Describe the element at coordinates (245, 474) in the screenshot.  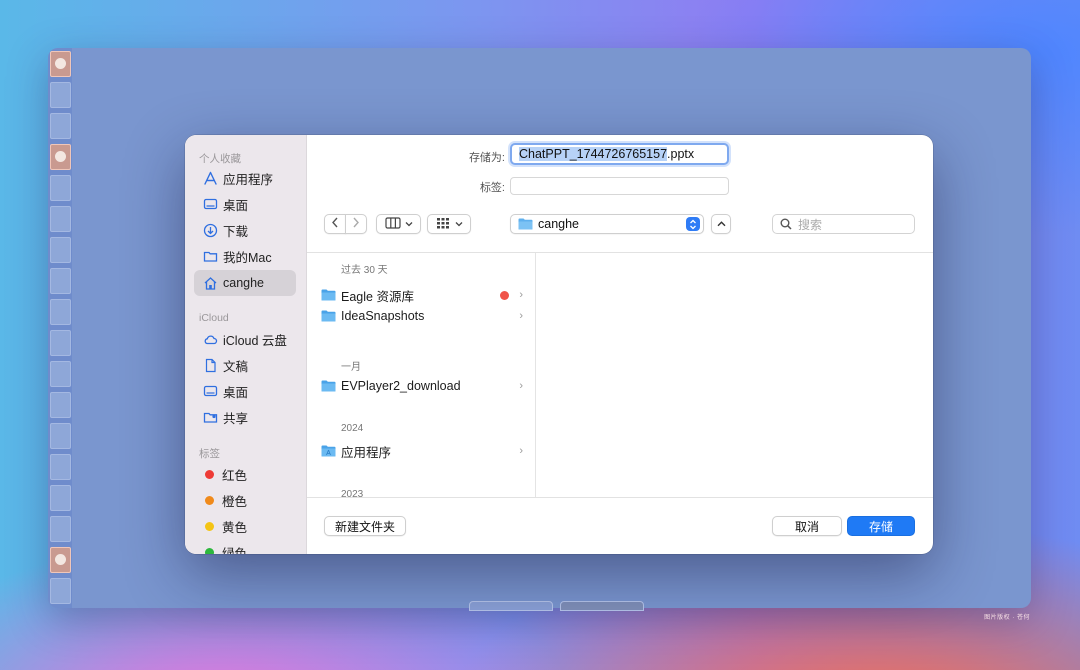
I see `sidebar-tag-red: 红色` at that location.